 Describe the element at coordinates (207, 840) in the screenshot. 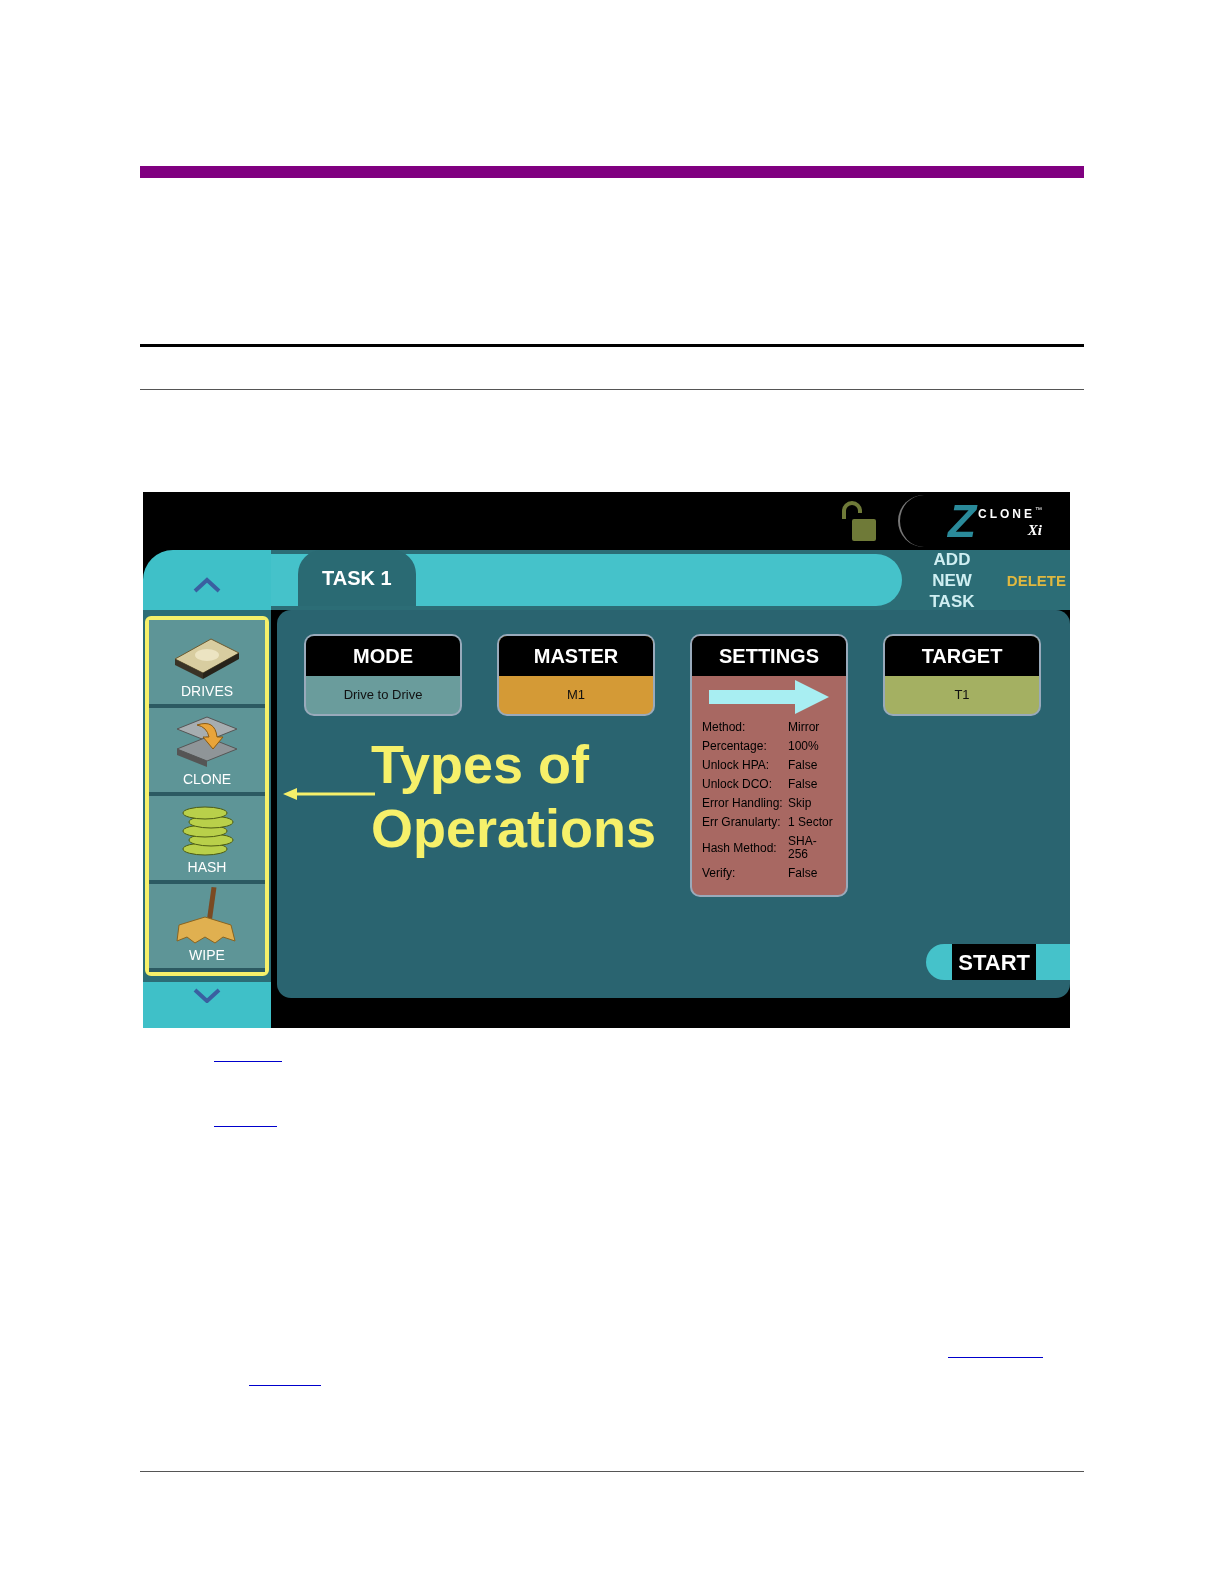

I see `operation-item: HASH` at that location.